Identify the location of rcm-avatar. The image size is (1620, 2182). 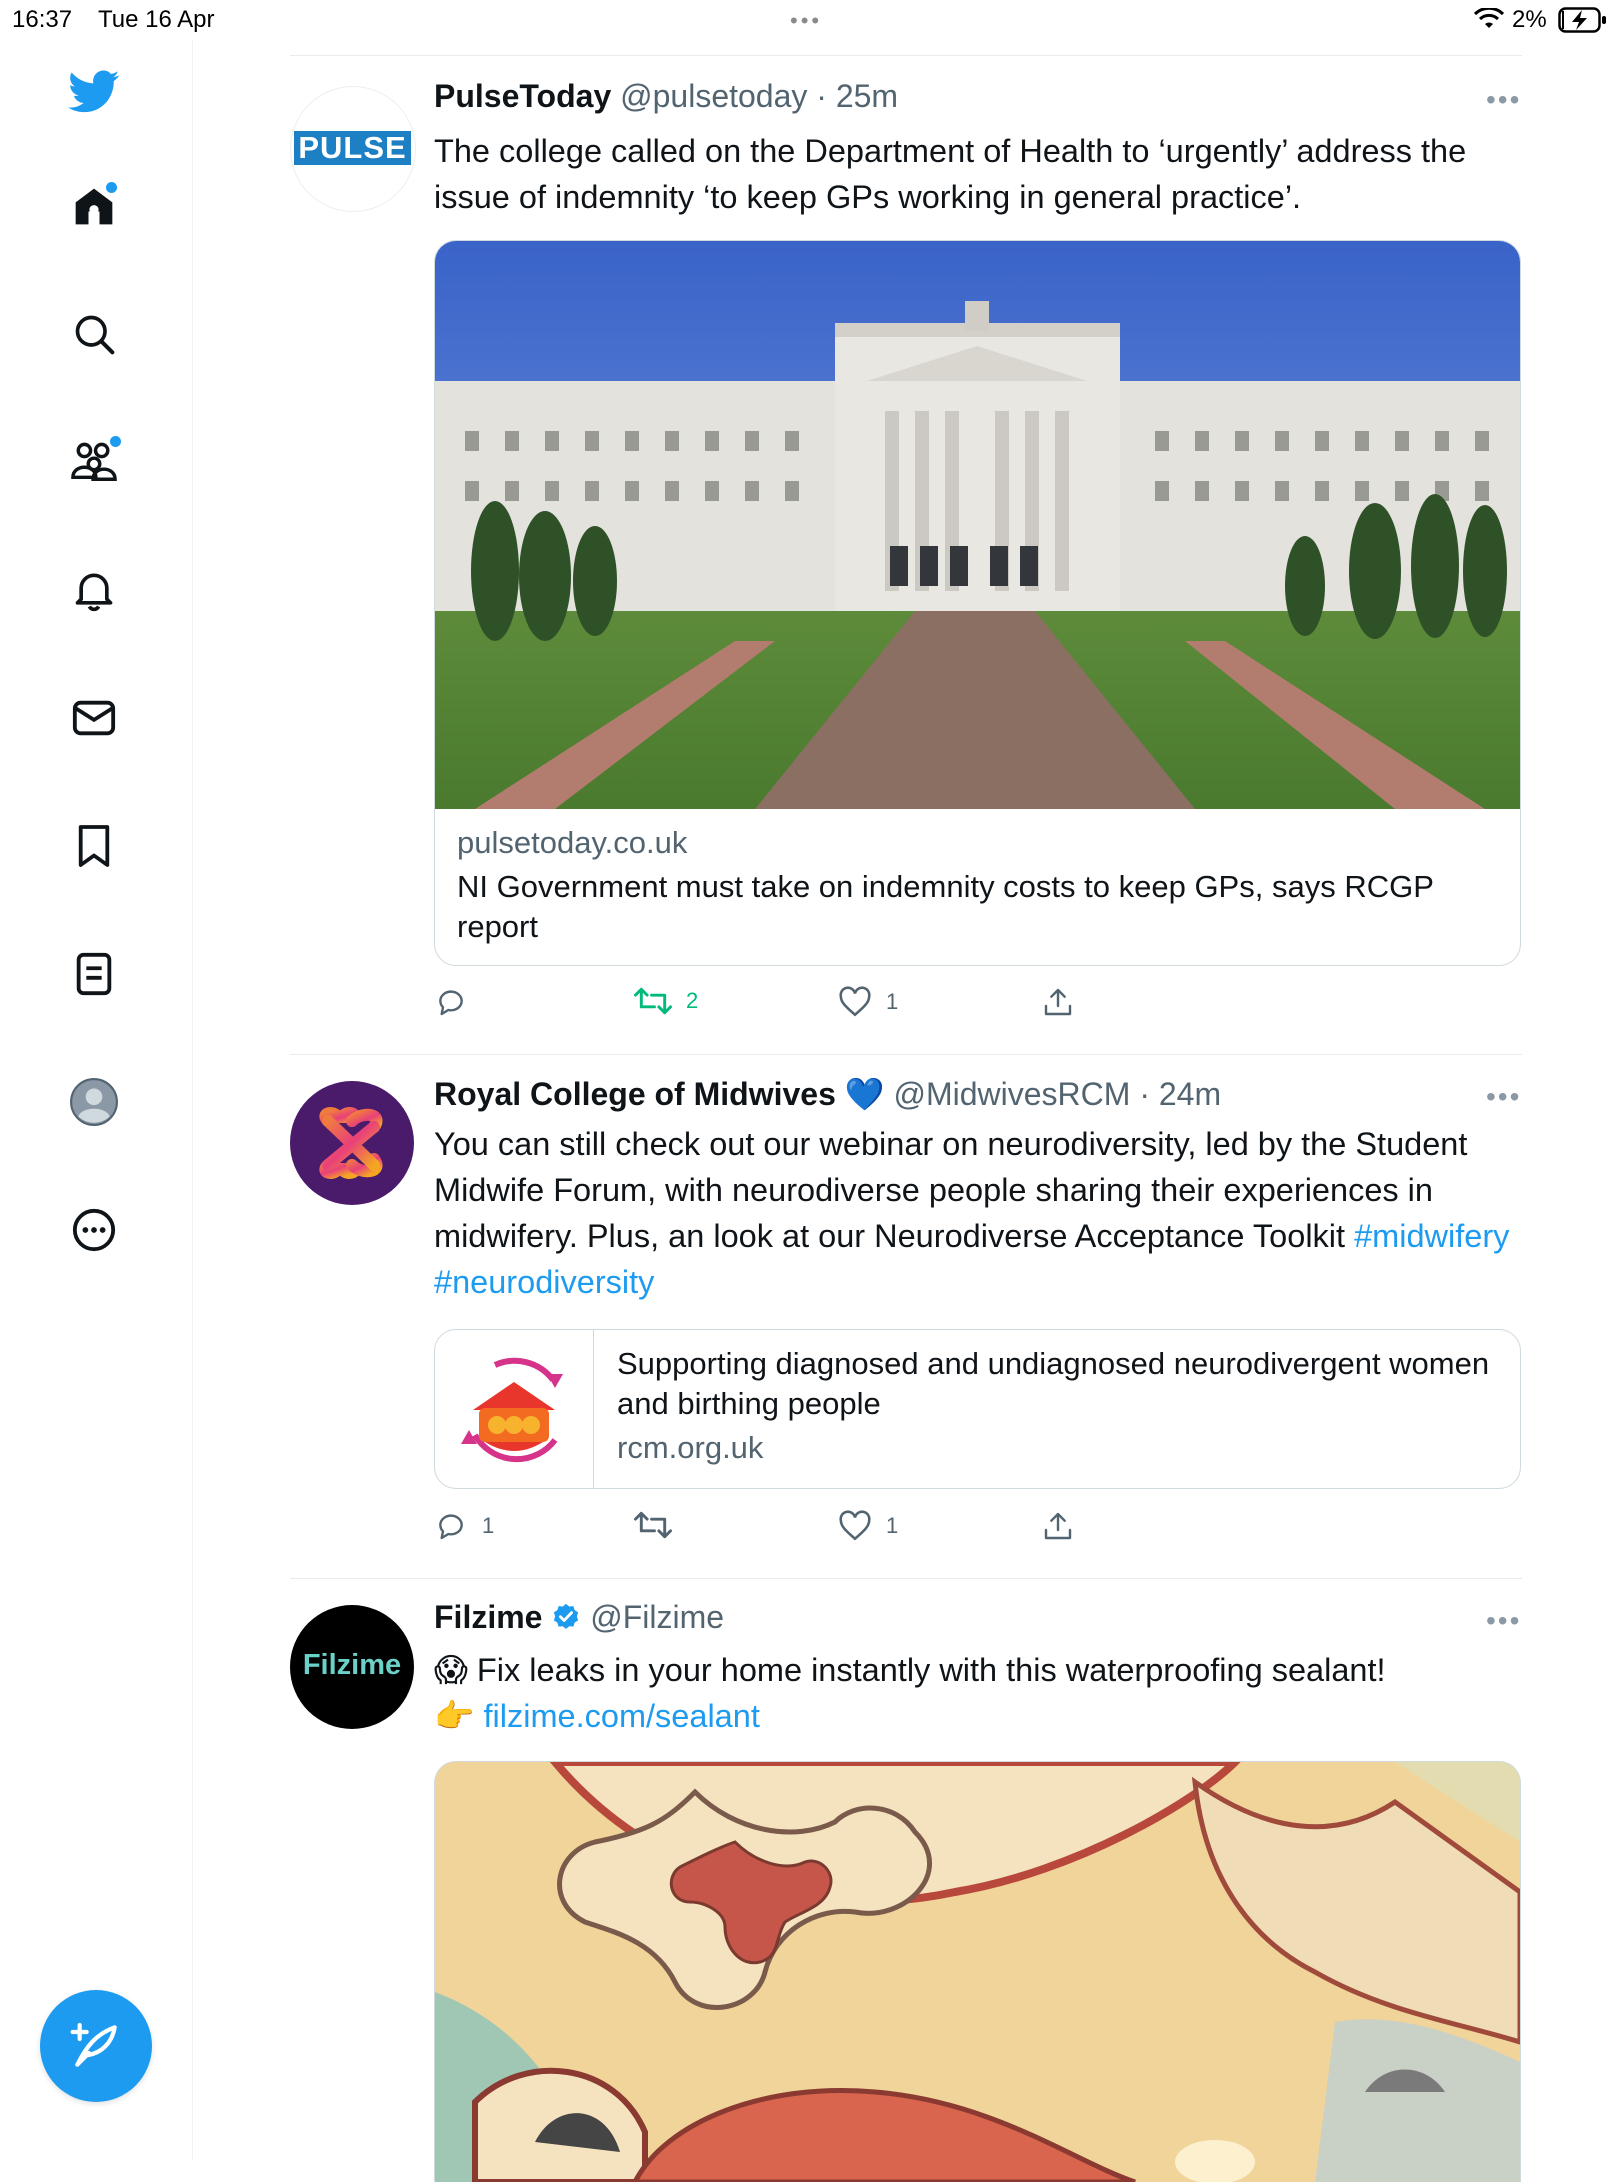
(352, 1143).